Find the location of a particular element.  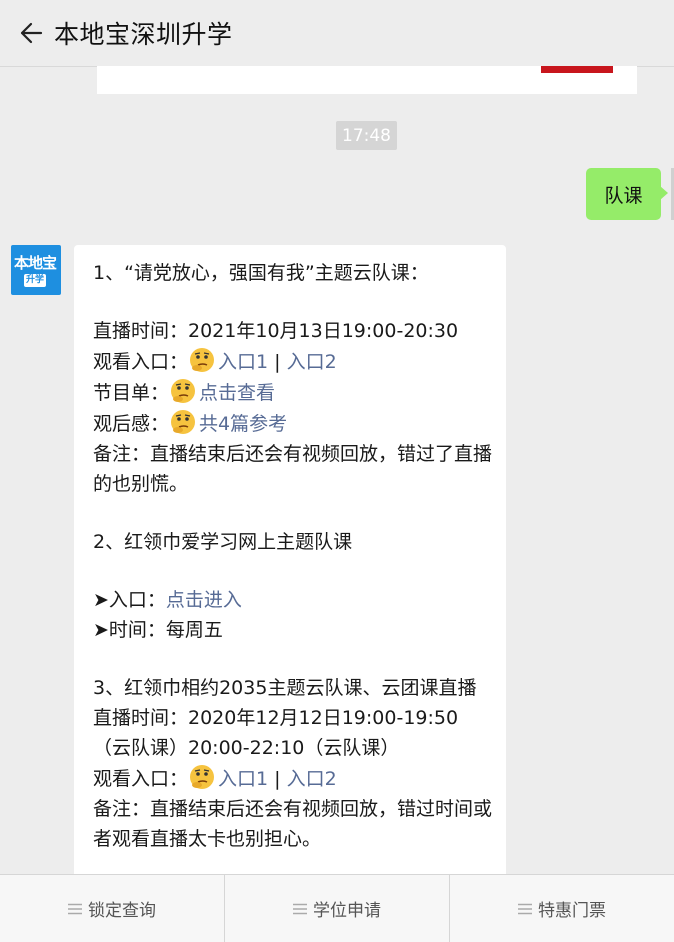

menu-item-lock-query: 锁定查询 is located at coordinates (112, 908).